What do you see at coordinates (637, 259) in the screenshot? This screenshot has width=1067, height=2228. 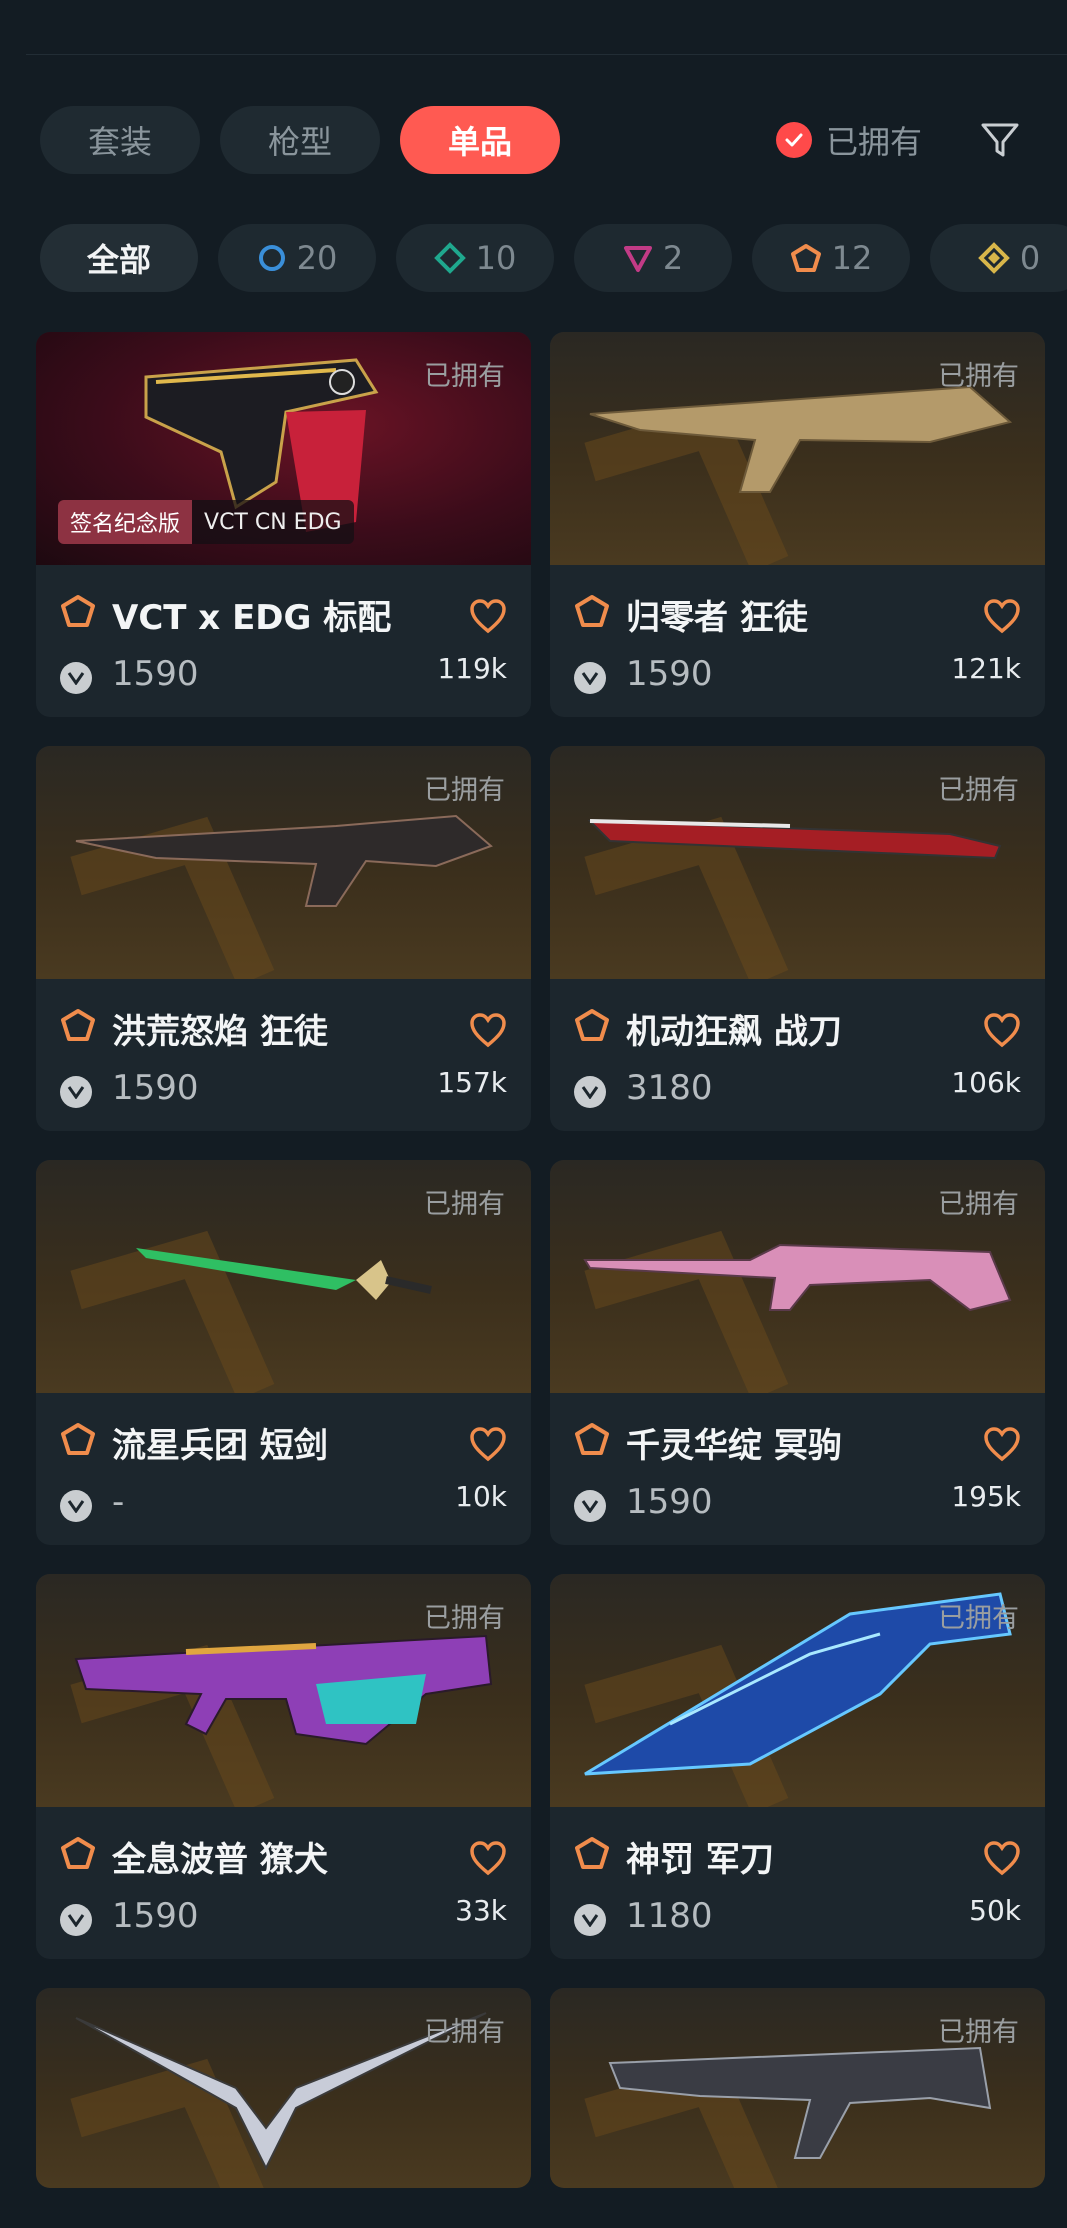 I see `premium-tier-icon` at bounding box center [637, 259].